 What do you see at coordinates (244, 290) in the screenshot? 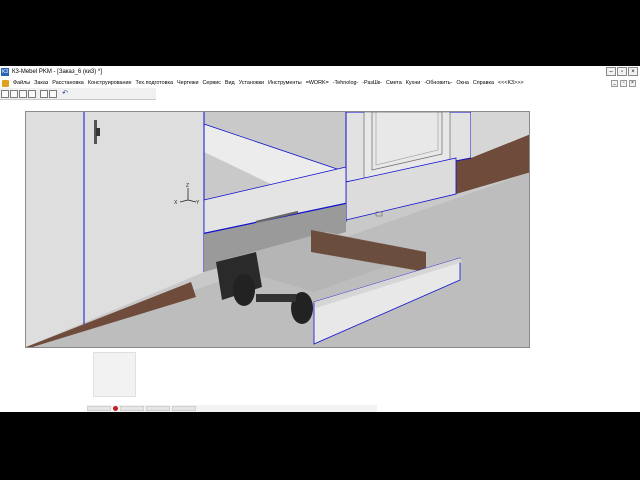
I see `drawer-wheel-left` at bounding box center [244, 290].